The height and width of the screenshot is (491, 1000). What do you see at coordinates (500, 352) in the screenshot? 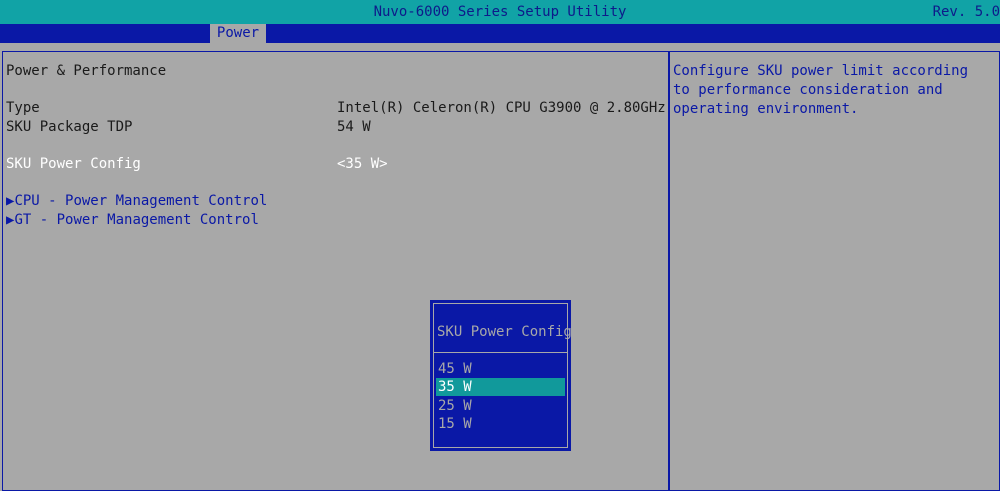
I see `popup-divider` at bounding box center [500, 352].